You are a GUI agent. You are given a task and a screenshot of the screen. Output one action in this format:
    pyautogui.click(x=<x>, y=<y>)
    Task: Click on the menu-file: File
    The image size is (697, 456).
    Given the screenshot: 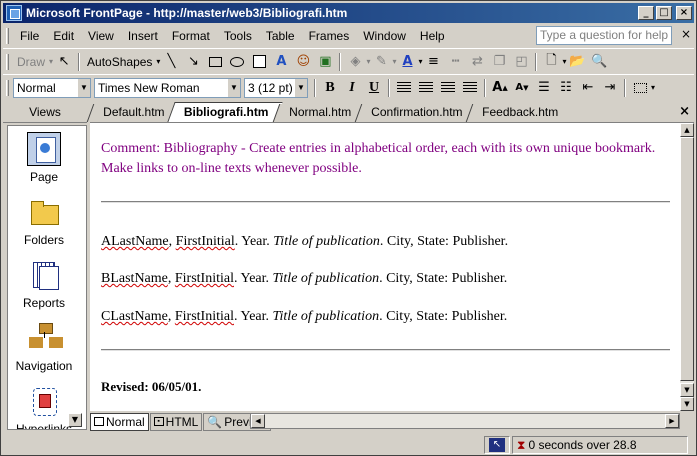 What is the action you would take?
    pyautogui.click(x=29, y=36)
    